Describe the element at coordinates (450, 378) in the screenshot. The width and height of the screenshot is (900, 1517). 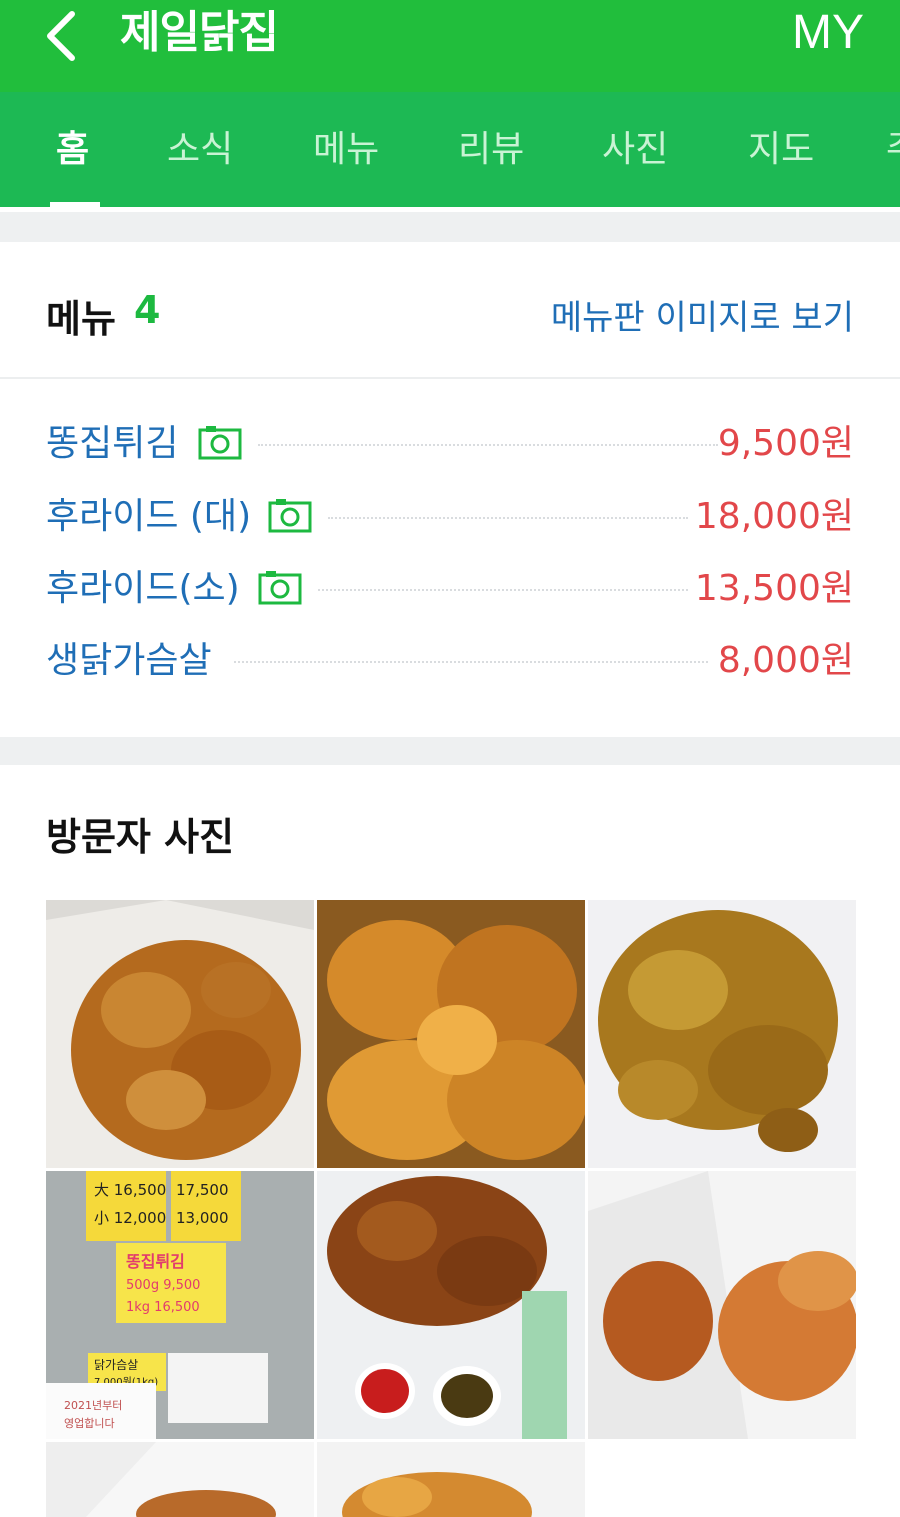
I see `divider` at that location.